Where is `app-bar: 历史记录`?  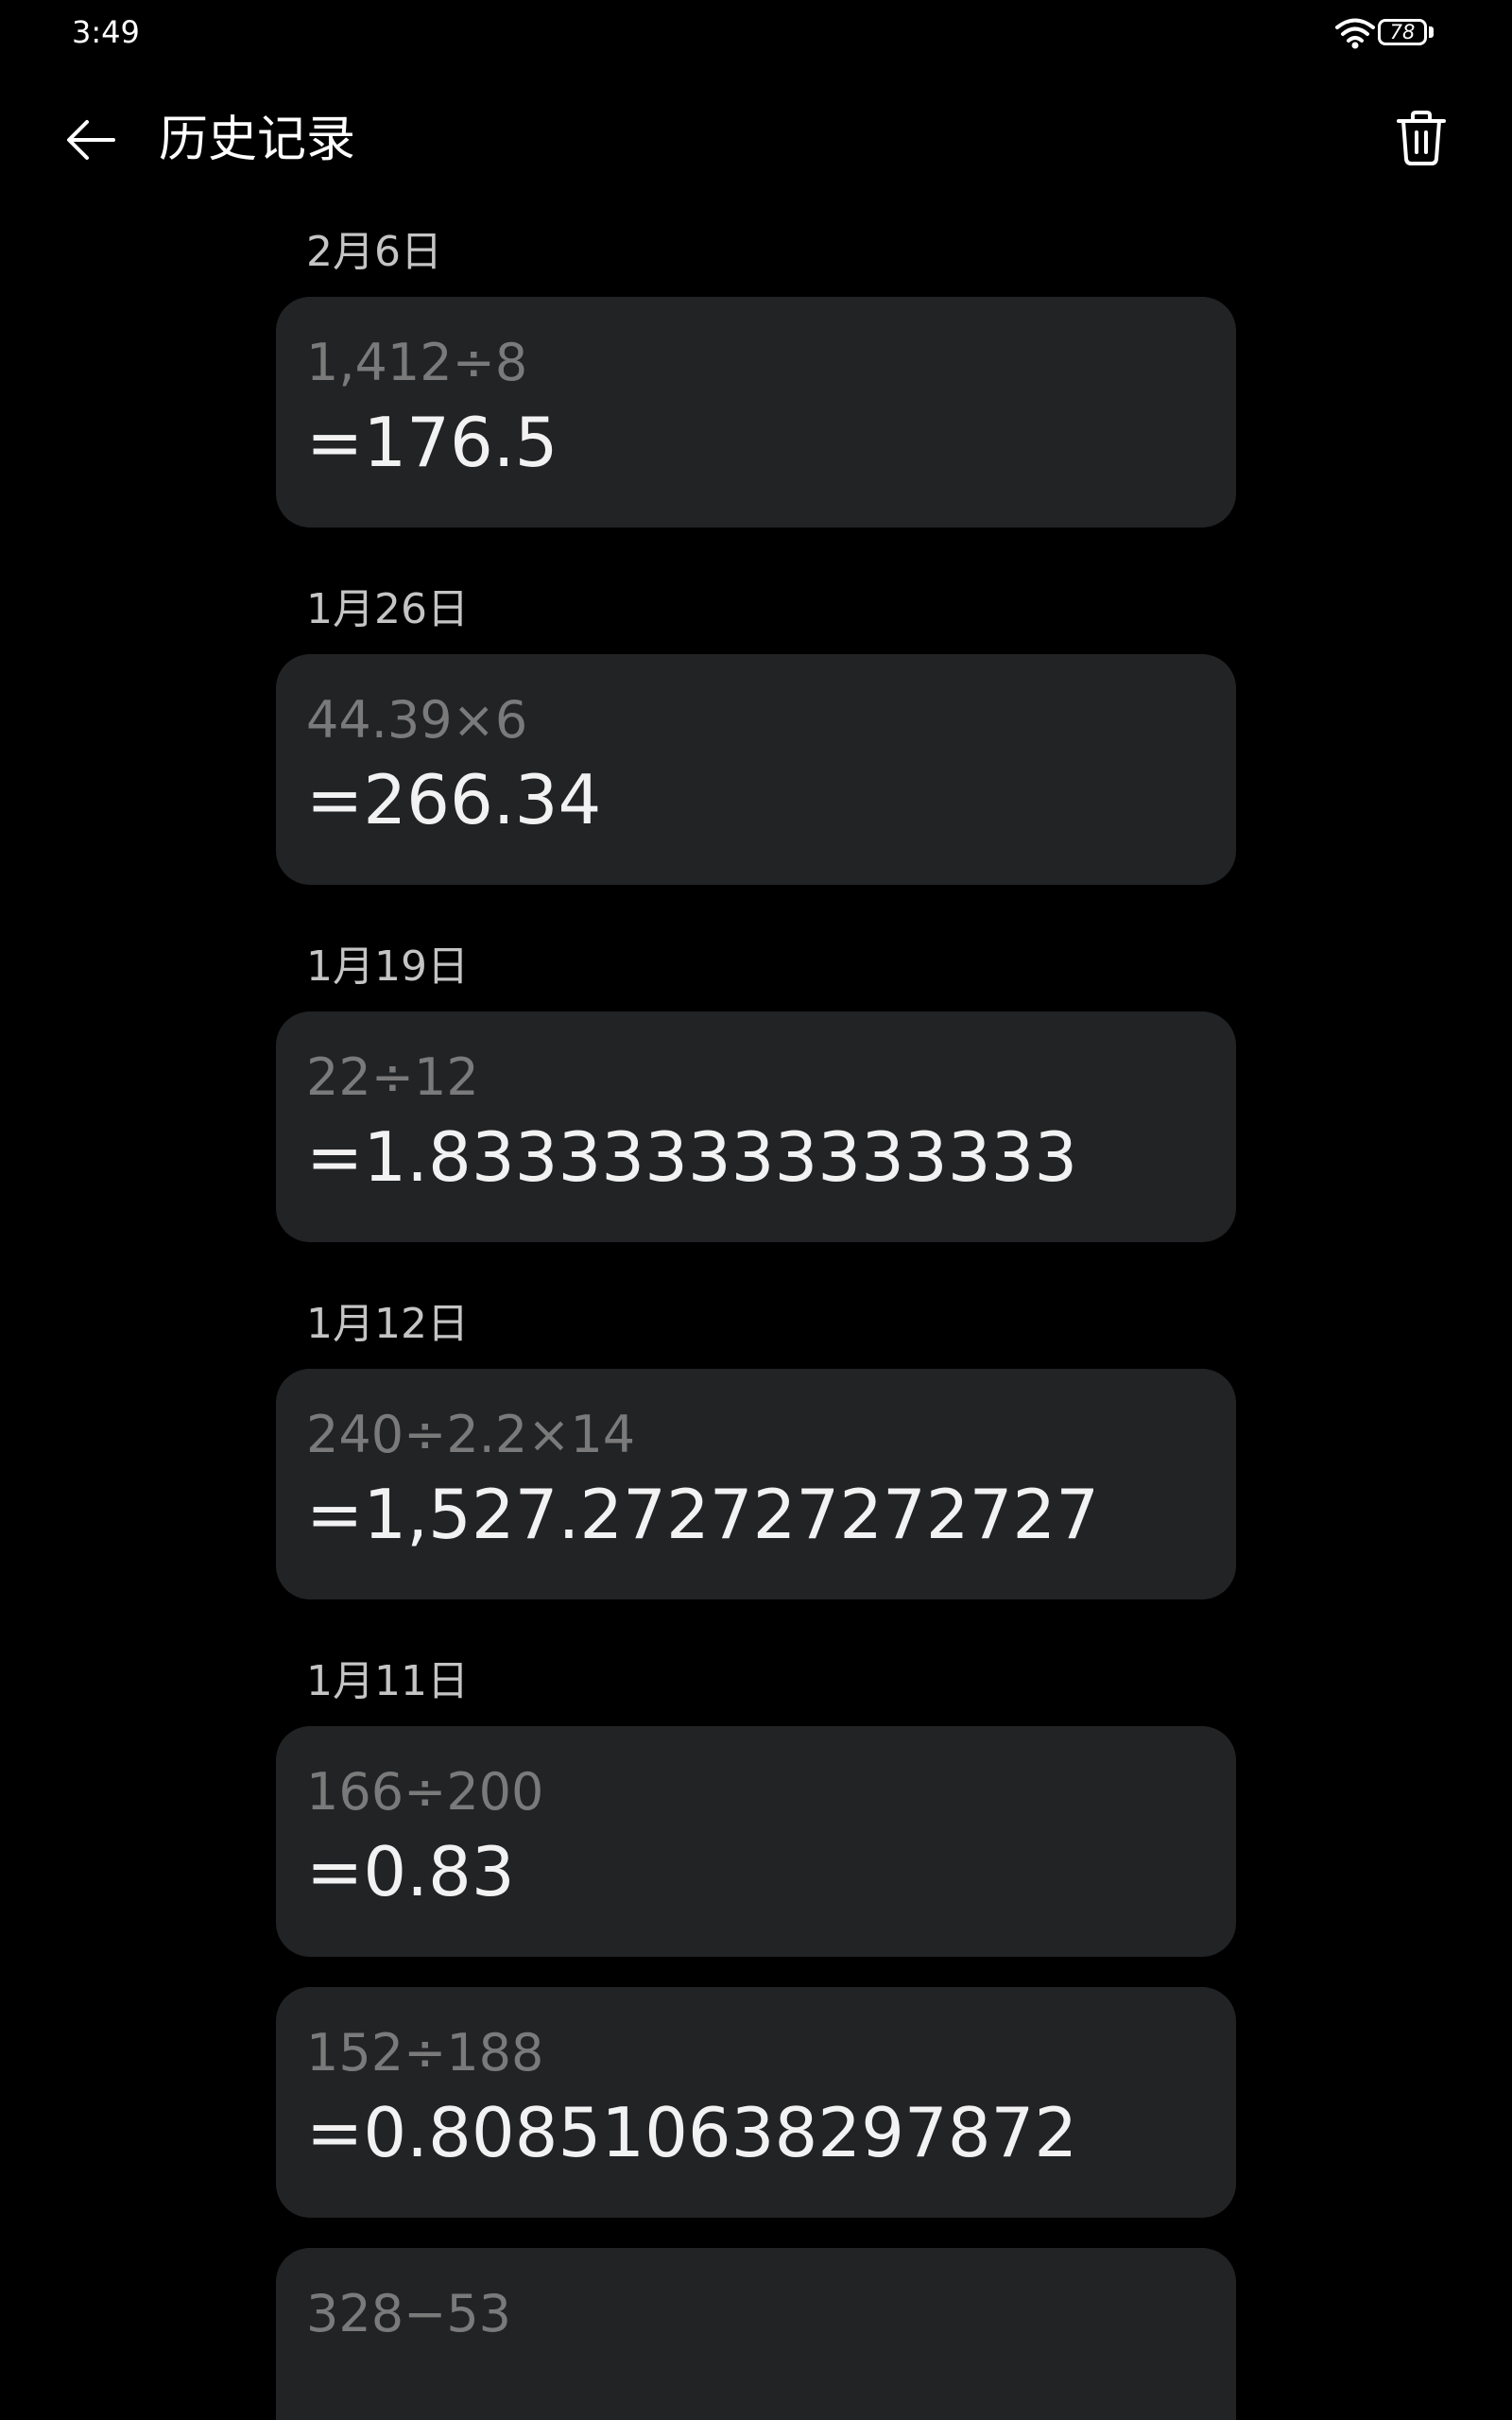
app-bar: 历史记录 is located at coordinates (756, 138).